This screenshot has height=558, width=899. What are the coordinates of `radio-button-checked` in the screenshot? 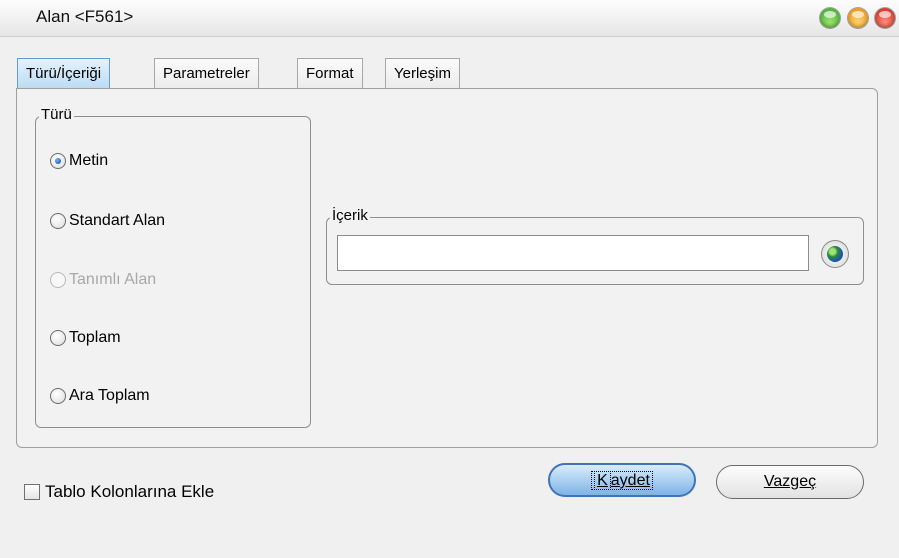 It's located at (58, 161).